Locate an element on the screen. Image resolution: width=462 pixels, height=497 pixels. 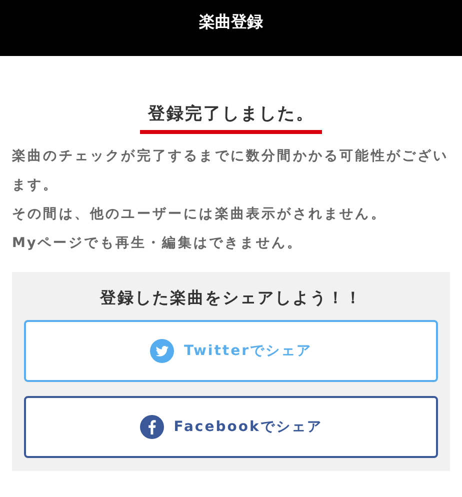
message-text: その間は、他のユーザーには楽曲表示がされません。 is located at coordinates (200, 214).